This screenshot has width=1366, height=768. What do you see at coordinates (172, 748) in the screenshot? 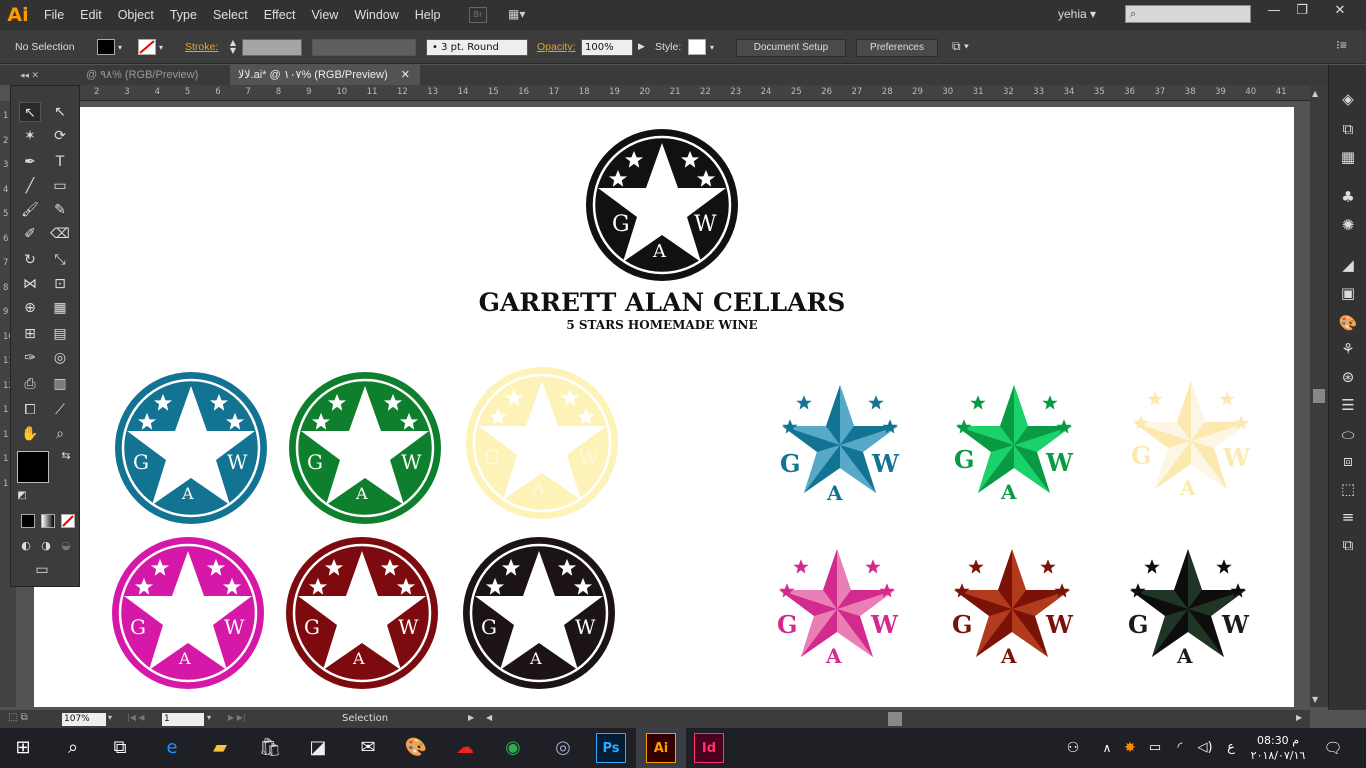
I see `edge-browser-icon: e` at bounding box center [172, 748].